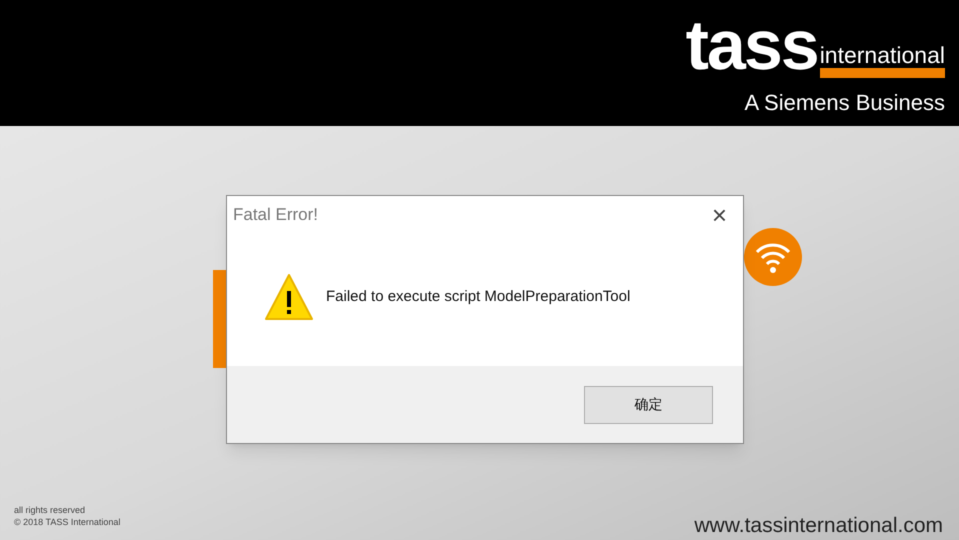 The width and height of the screenshot is (959, 540). What do you see at coordinates (50, 510) in the screenshot?
I see `rights-text: all rights reserved` at bounding box center [50, 510].